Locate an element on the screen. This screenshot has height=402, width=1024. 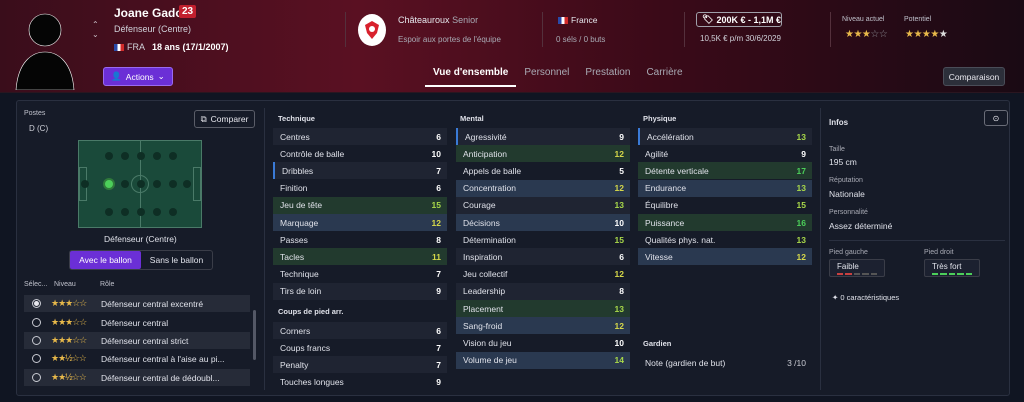
role-column-header: Rôle is located at coordinates (107, 284).